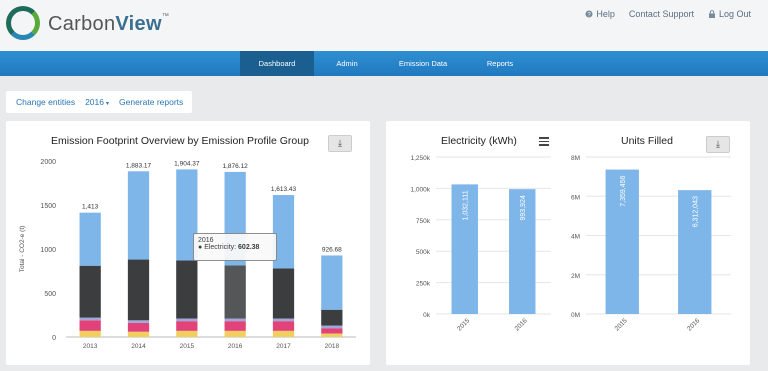  I want to click on y-tick-label: 500, so click(50, 294).